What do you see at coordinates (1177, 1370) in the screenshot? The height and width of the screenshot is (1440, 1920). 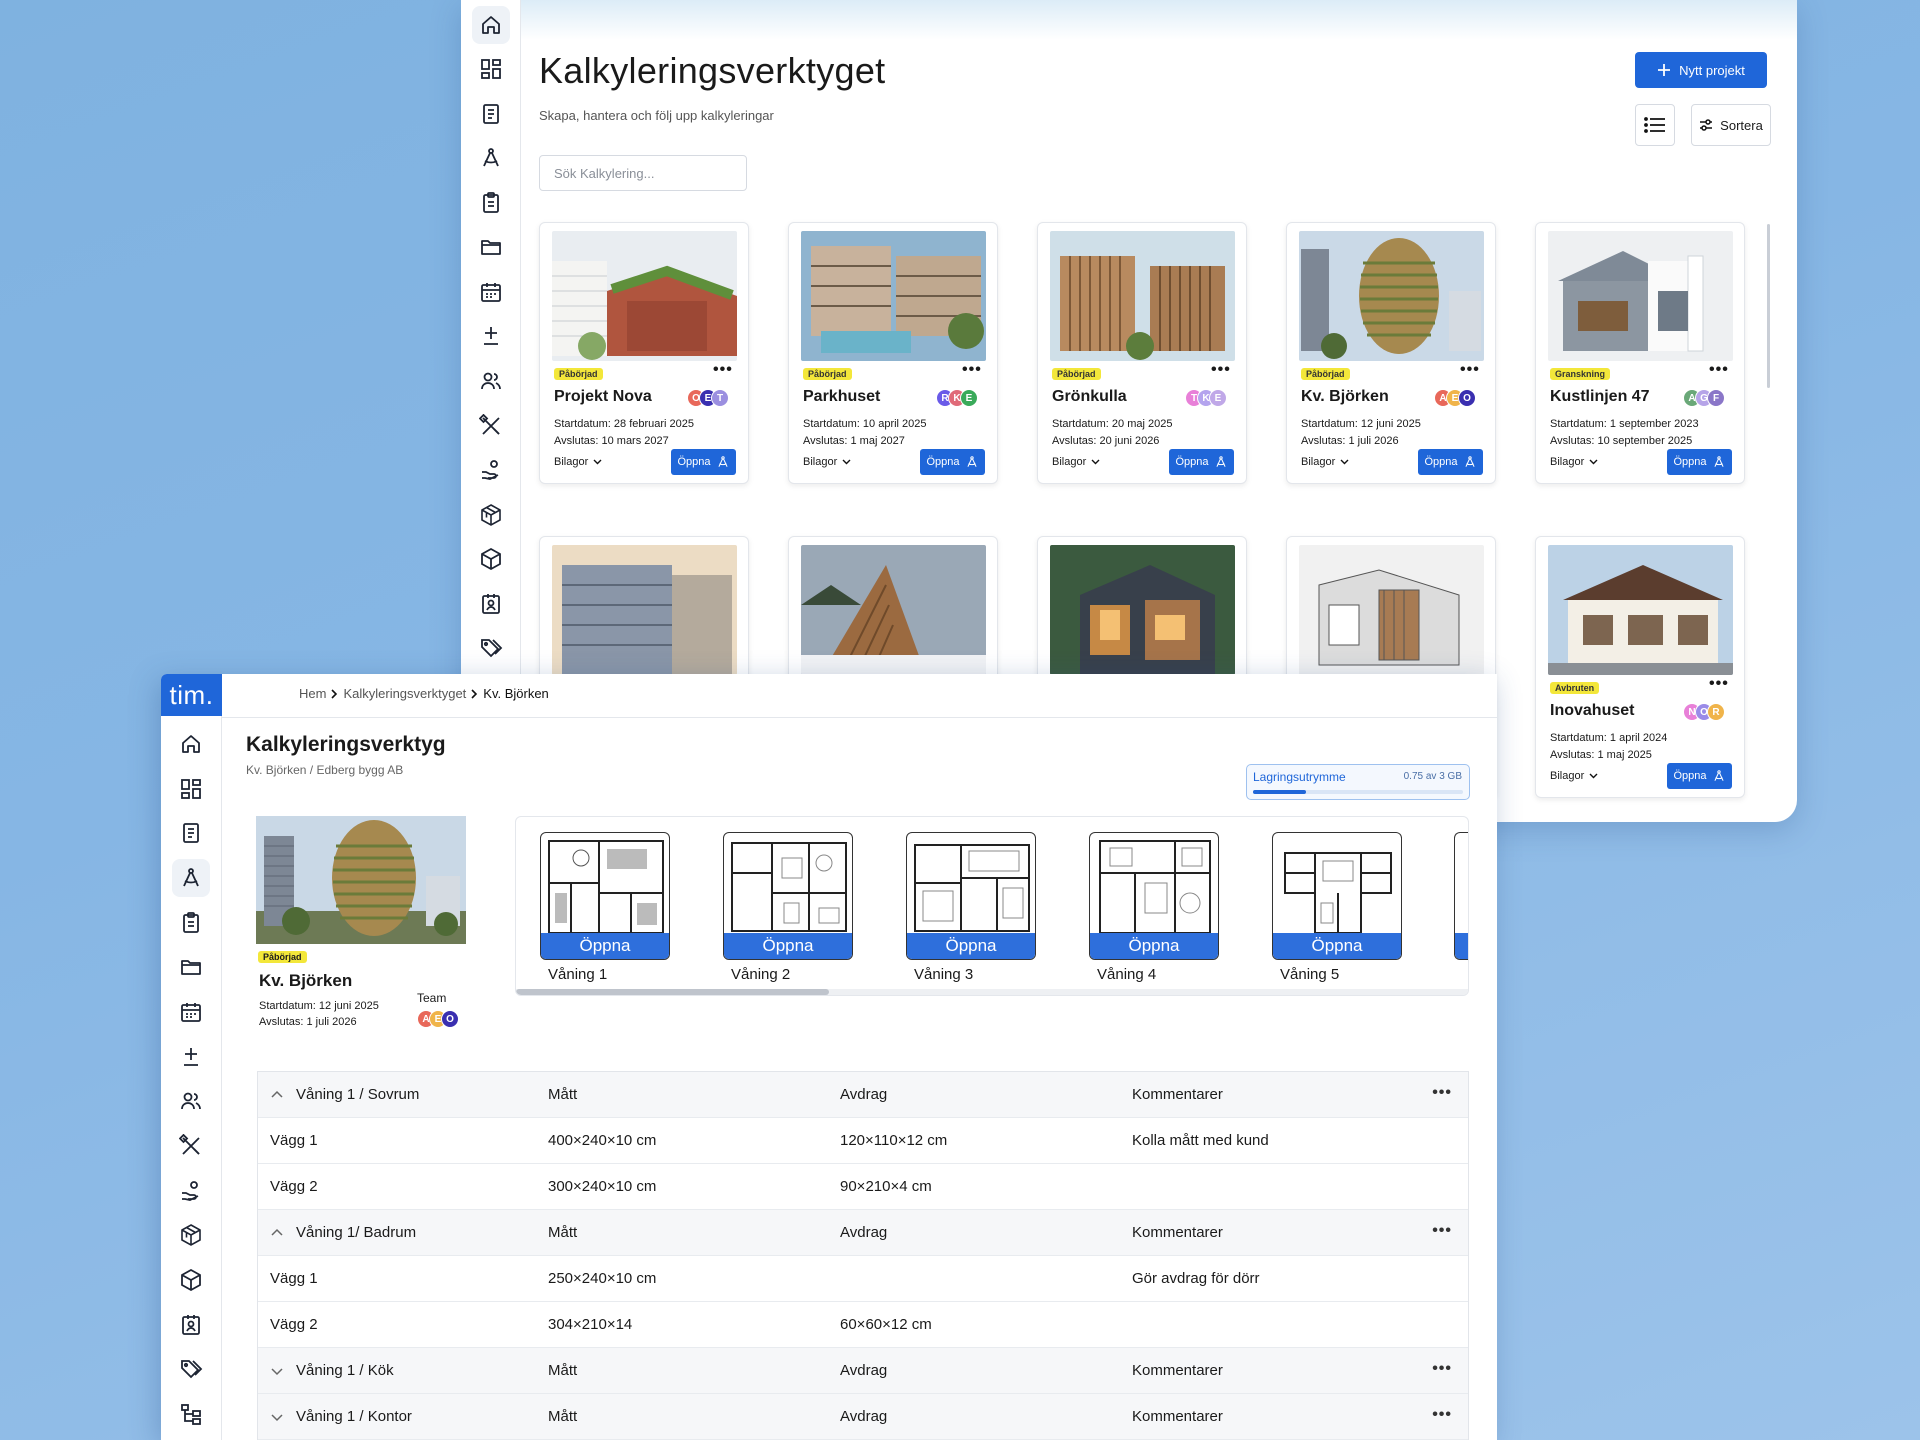 I see `column-header-kommentarer: Kommentarer` at bounding box center [1177, 1370].